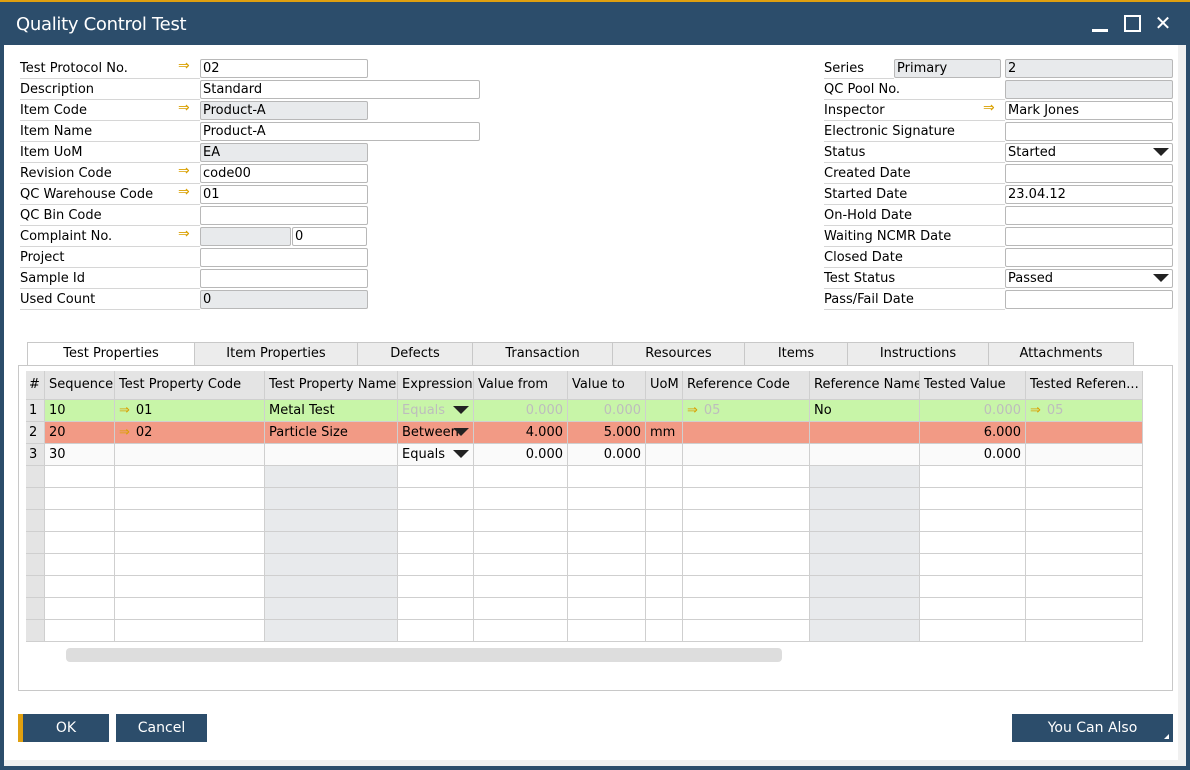  What do you see at coordinates (35, 385) in the screenshot?
I see `column-header-row-number: #` at bounding box center [35, 385].